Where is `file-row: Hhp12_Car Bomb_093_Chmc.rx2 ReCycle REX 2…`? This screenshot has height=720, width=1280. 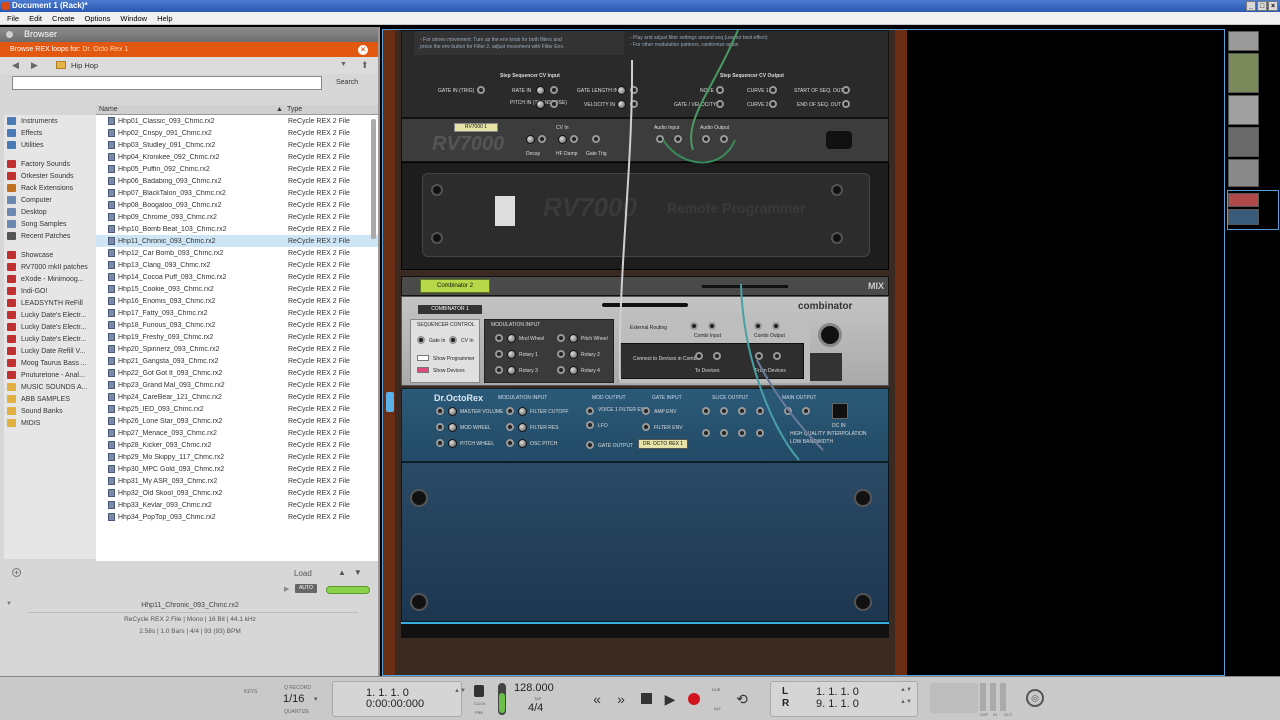 file-row: Hhp12_Car Bomb_093_Chmc.rx2 ReCycle REX 2… is located at coordinates (237, 253).